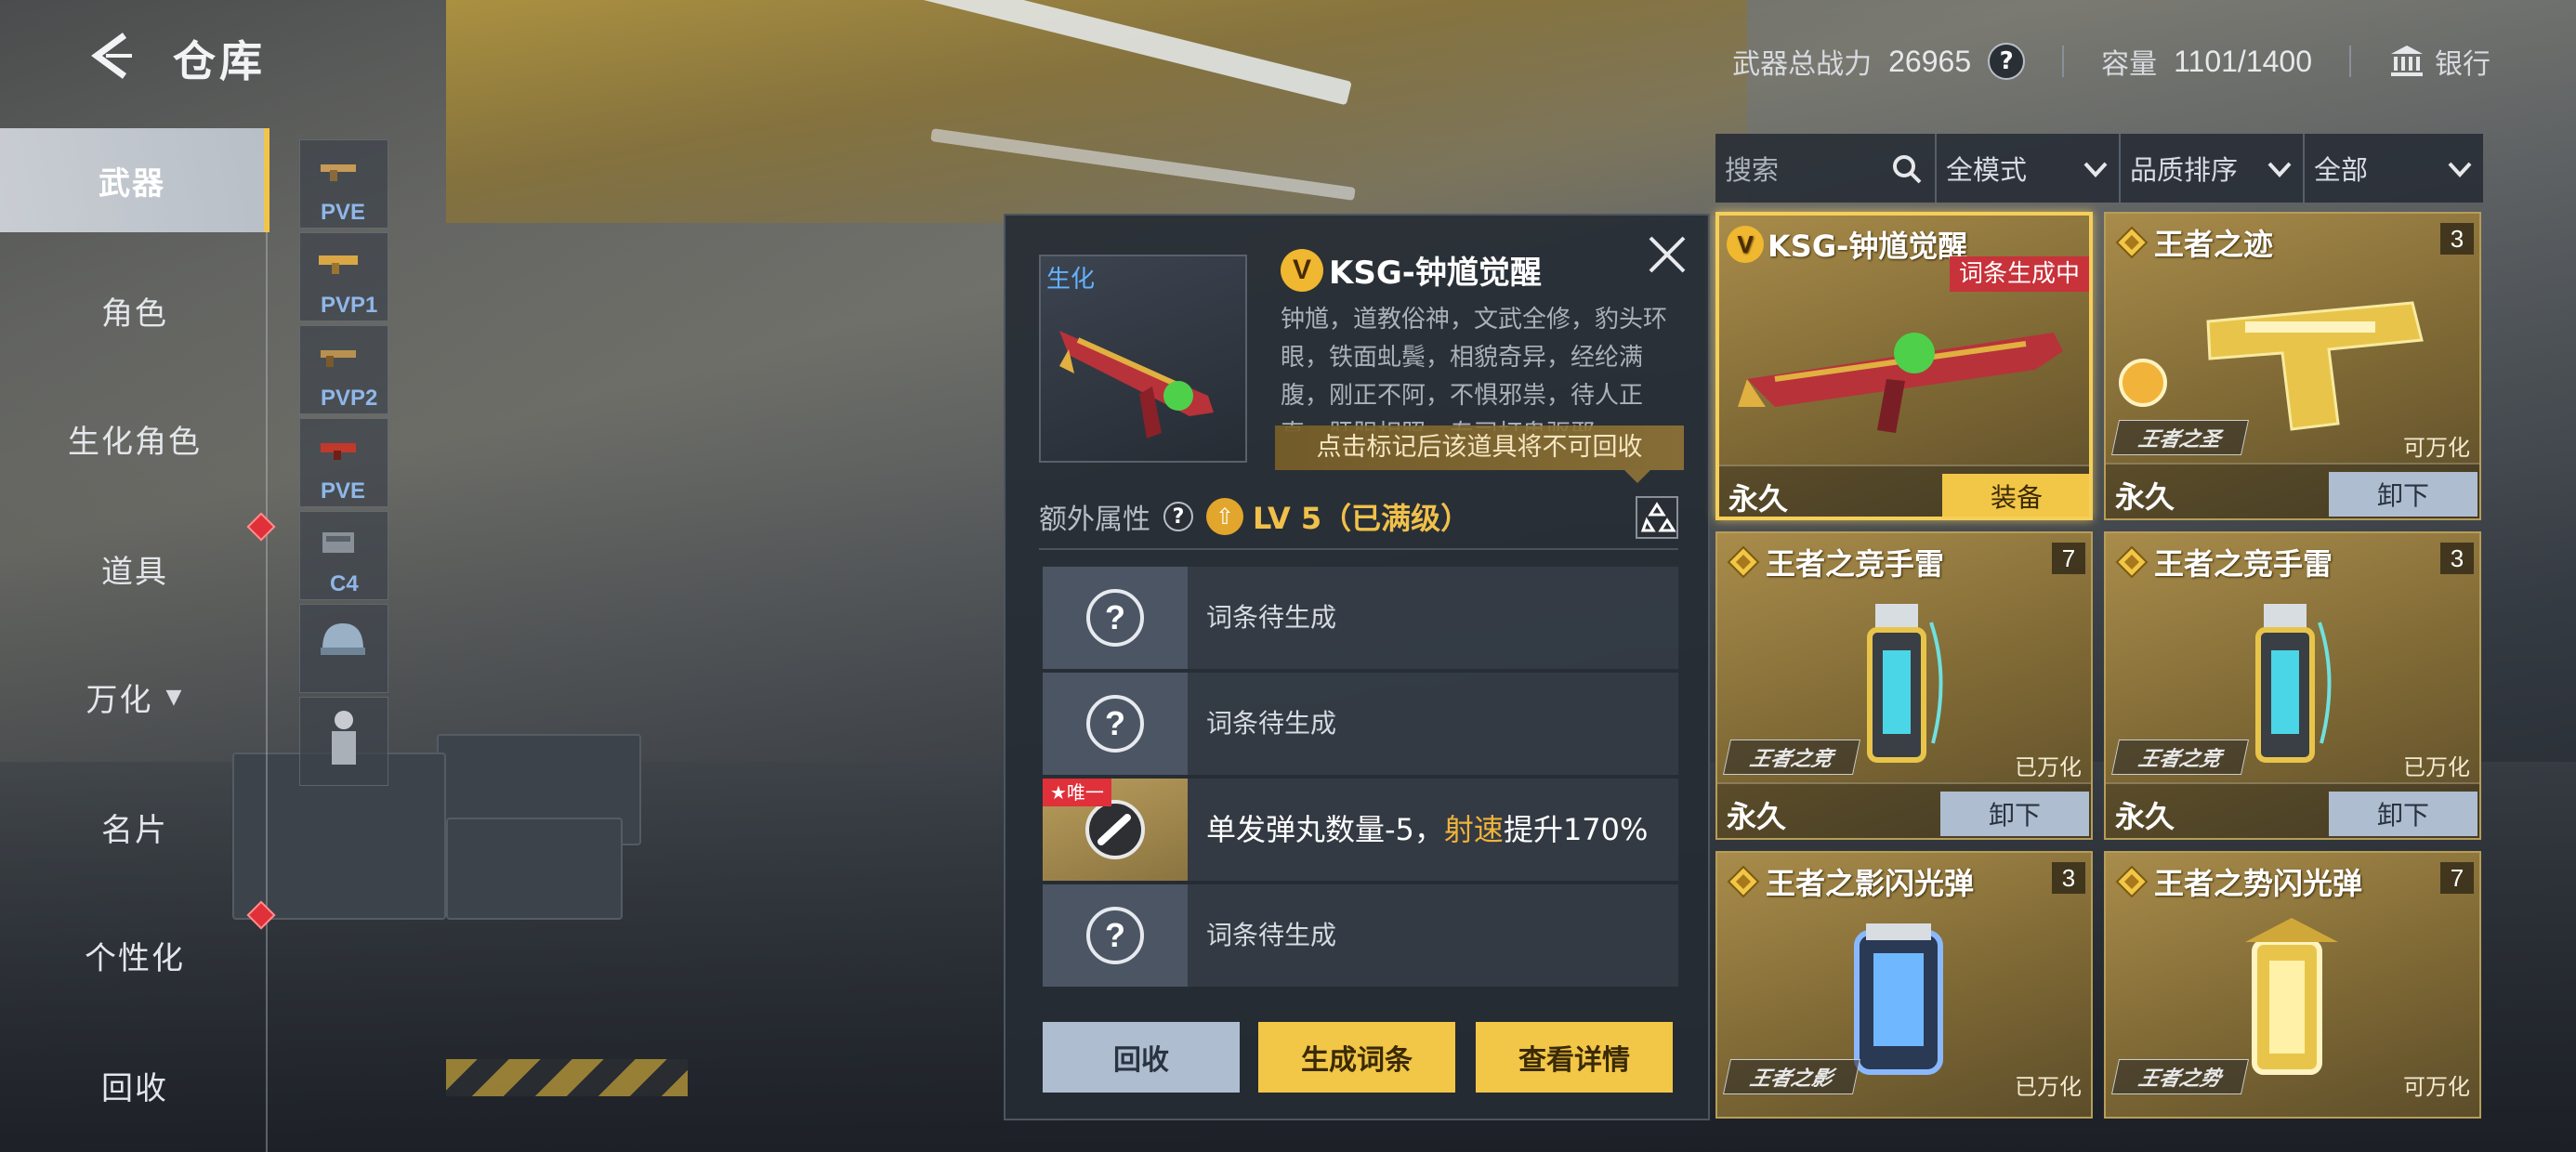 The height and width of the screenshot is (1152, 2576). I want to click on level-up-icon: ⇧, so click(1224, 516).